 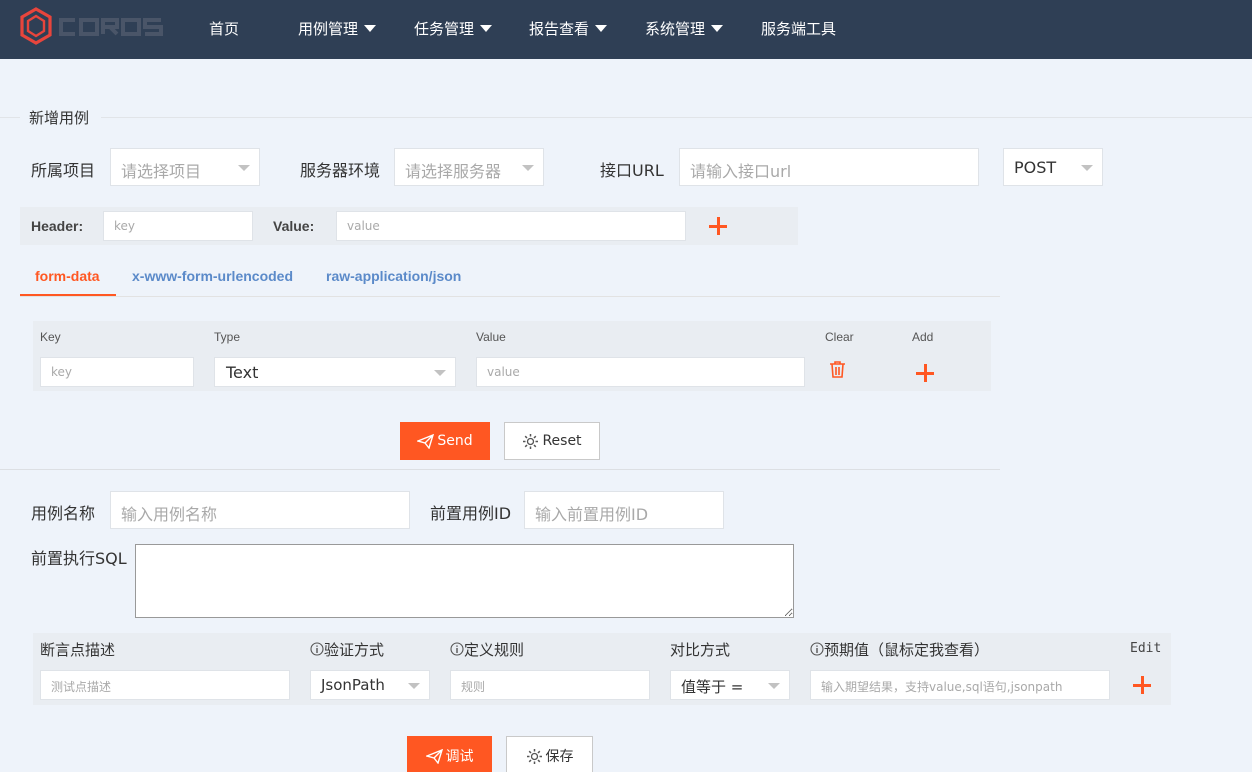 I want to click on project-select: 请选择项目, so click(x=185, y=167).